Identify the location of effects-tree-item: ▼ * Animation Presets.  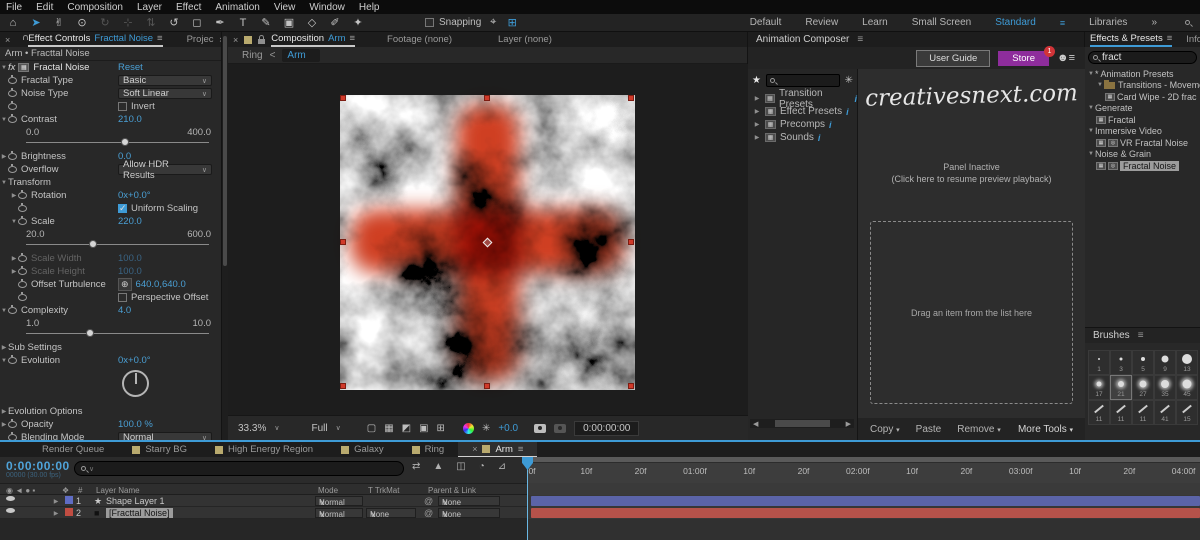
(1142, 74).